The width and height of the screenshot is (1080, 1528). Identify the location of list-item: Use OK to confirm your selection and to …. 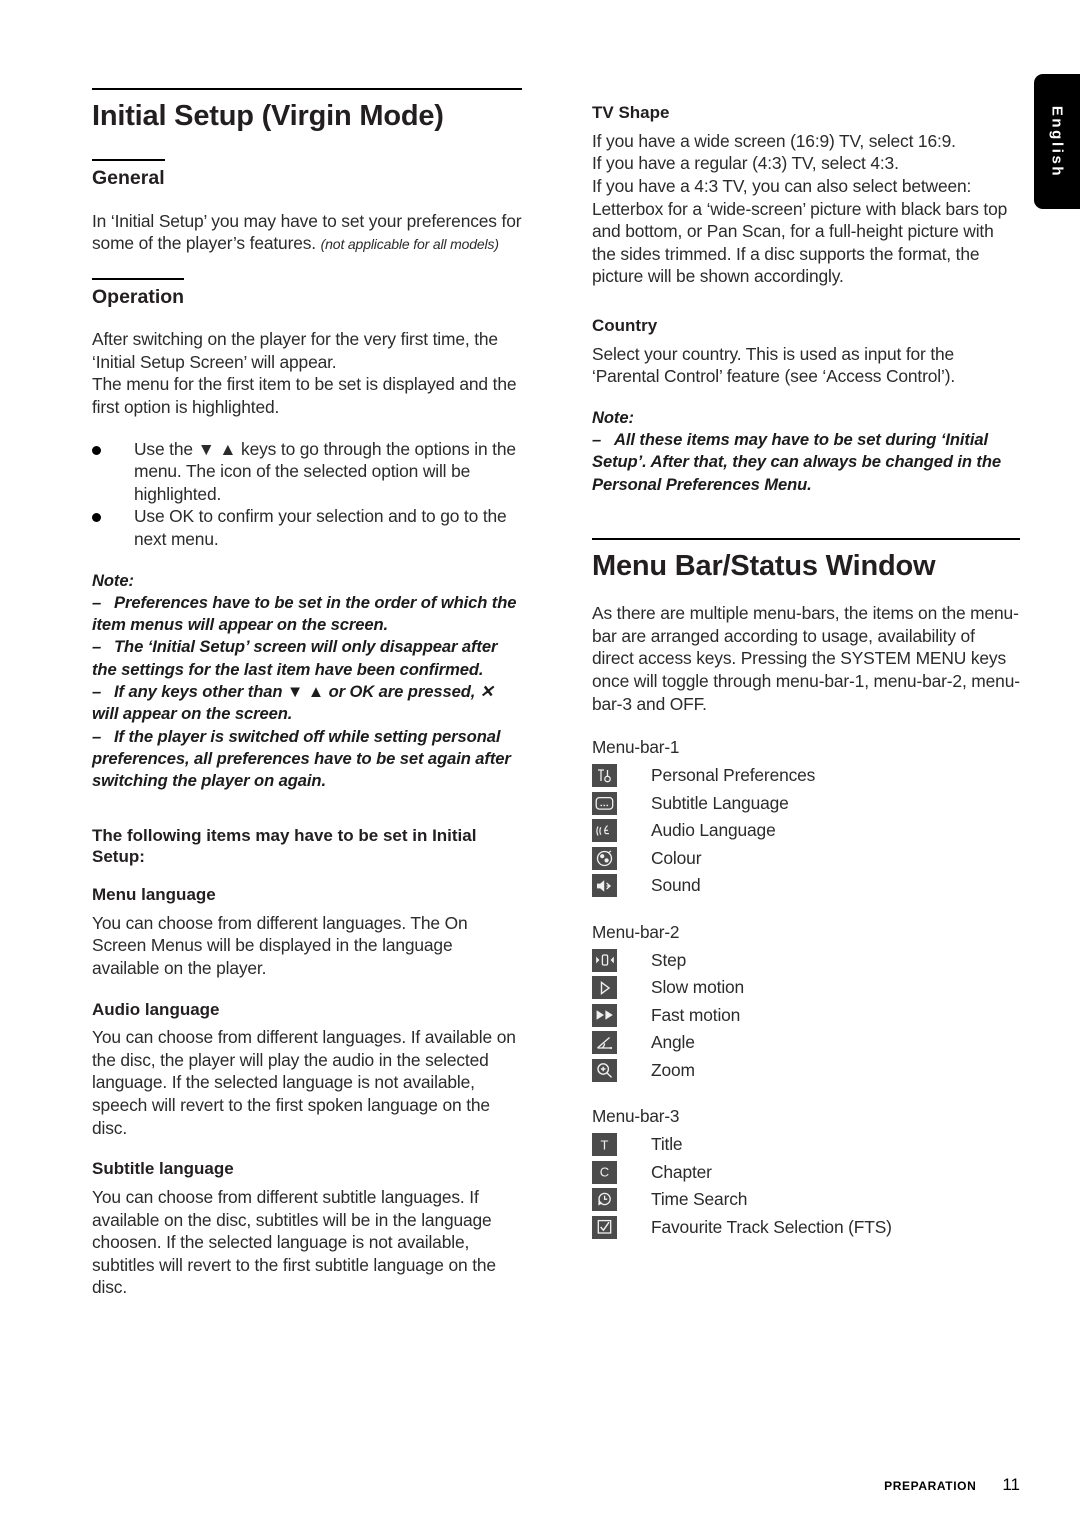
(307, 527).